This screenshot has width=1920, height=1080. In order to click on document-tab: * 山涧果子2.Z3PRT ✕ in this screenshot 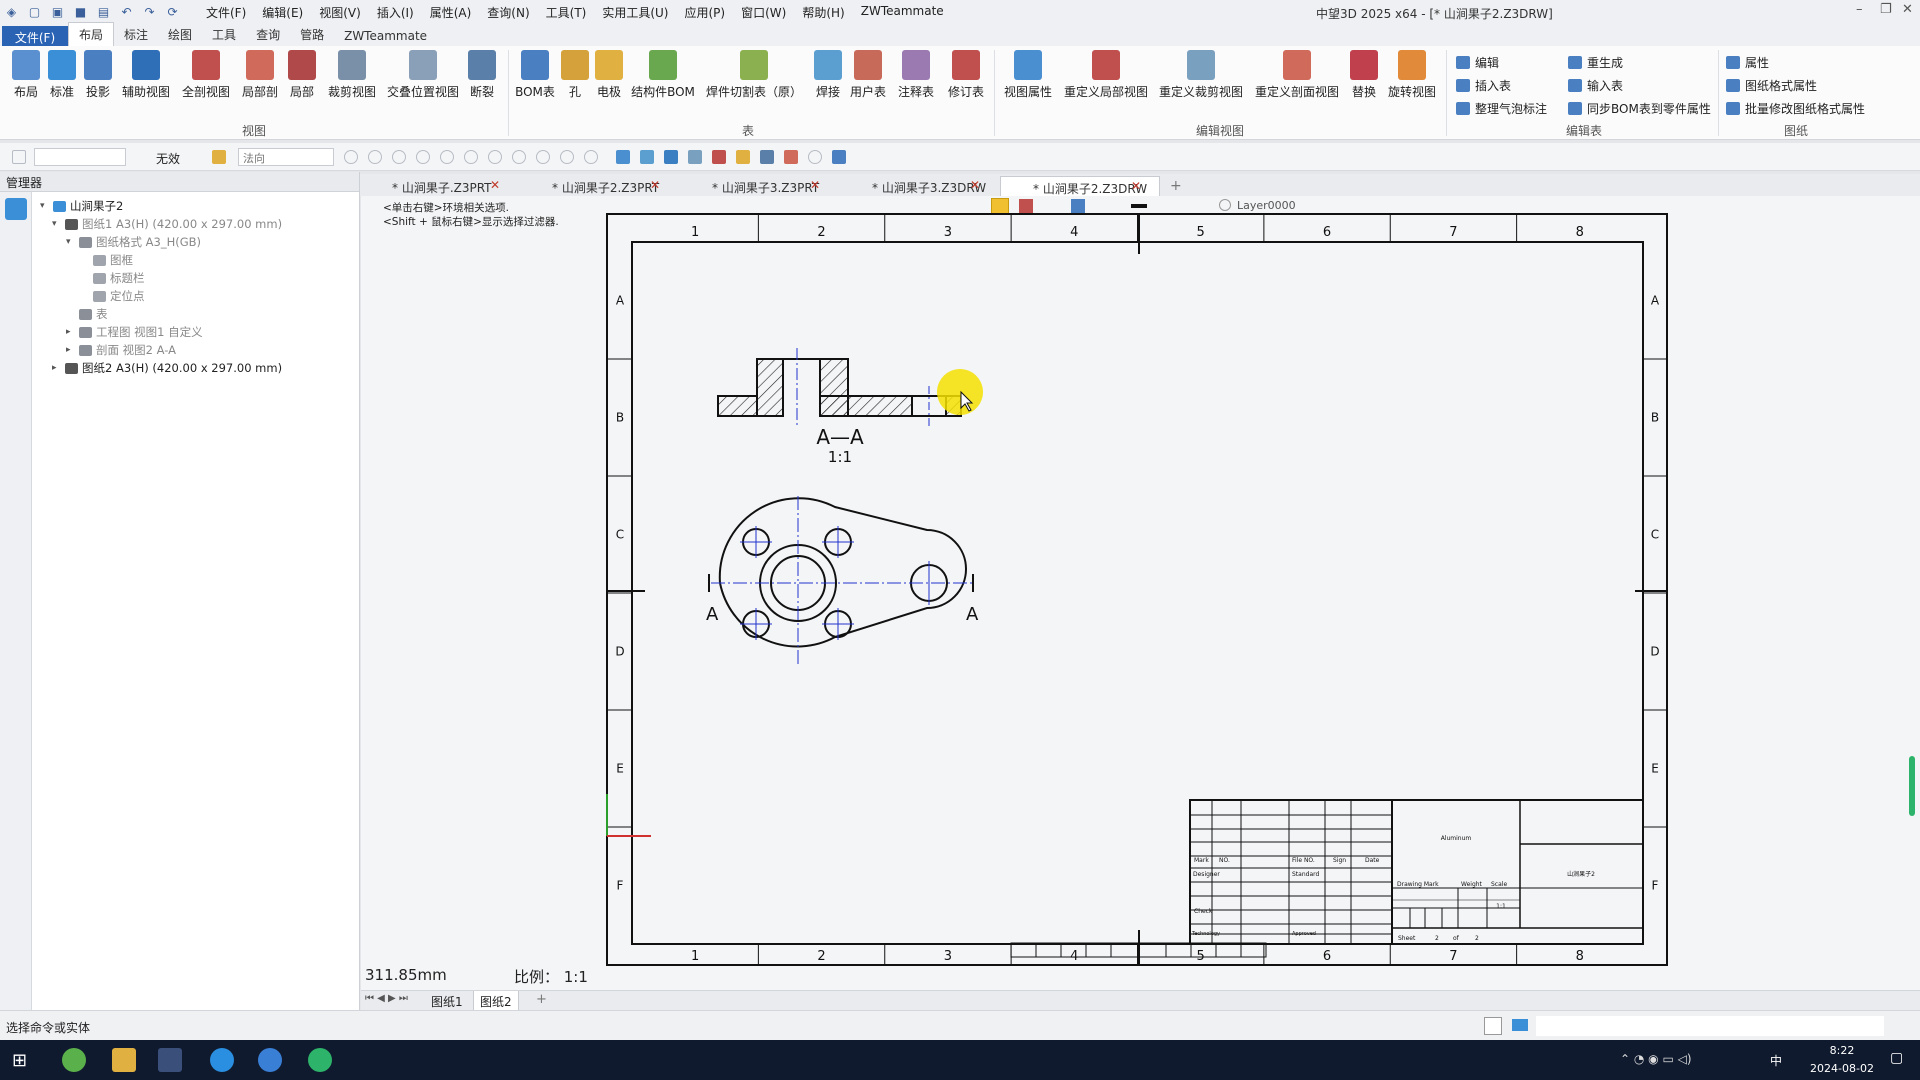, I will do `click(600, 186)`.